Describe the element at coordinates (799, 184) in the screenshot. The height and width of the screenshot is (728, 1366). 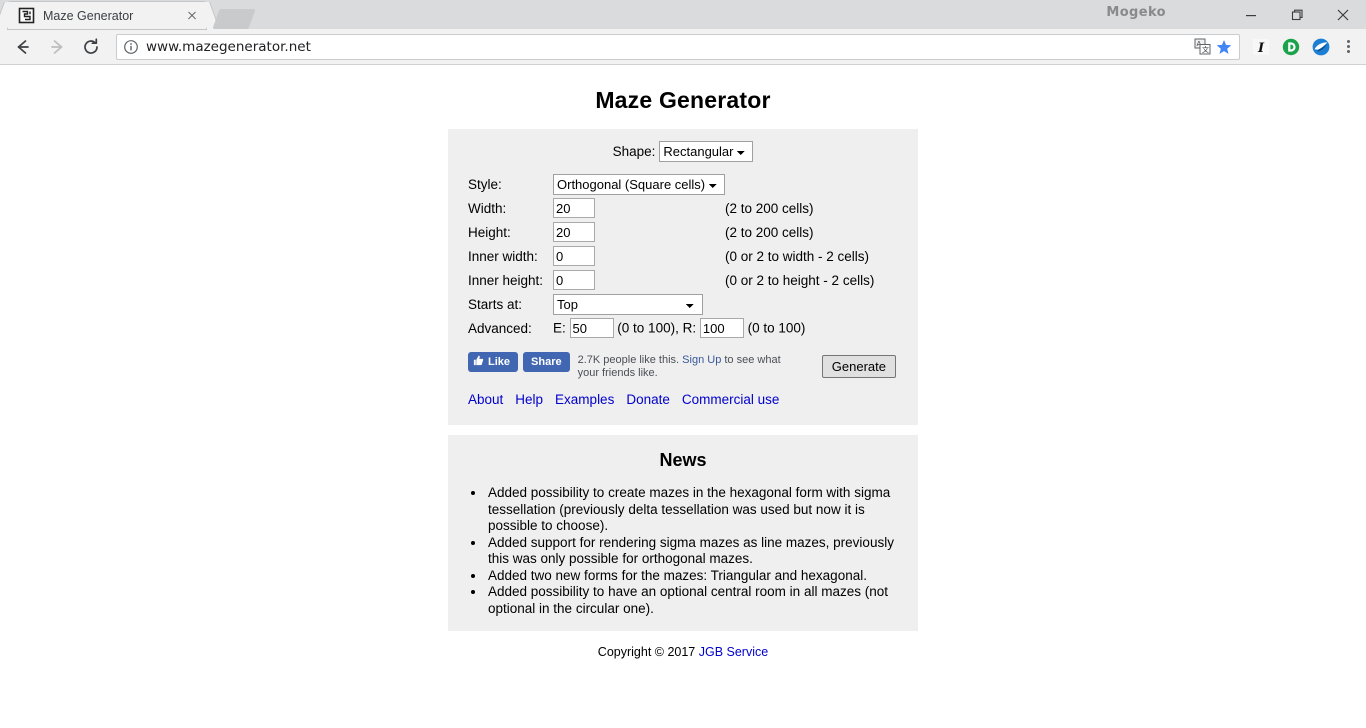
I see `style-hint` at that location.